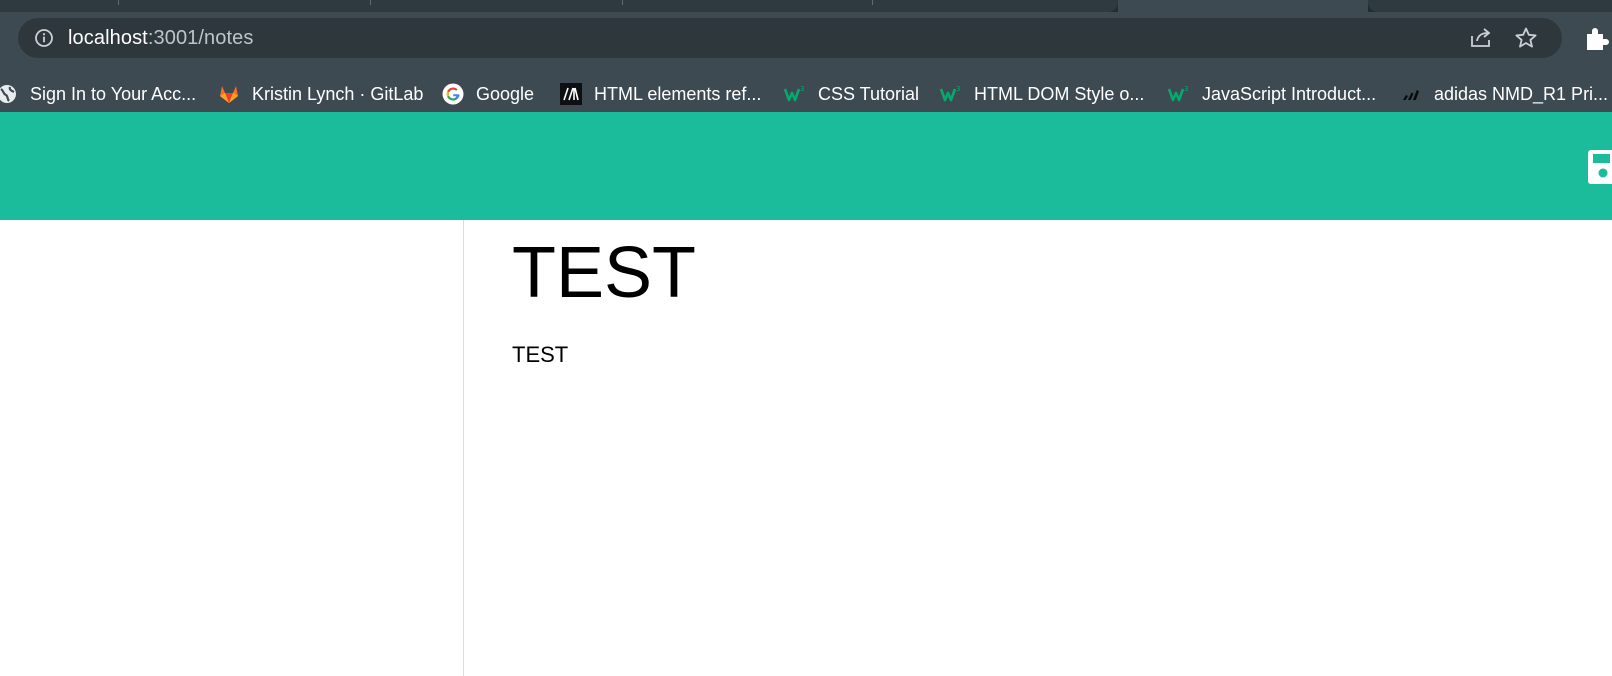  I want to click on note-body: TEST, so click(540, 354).